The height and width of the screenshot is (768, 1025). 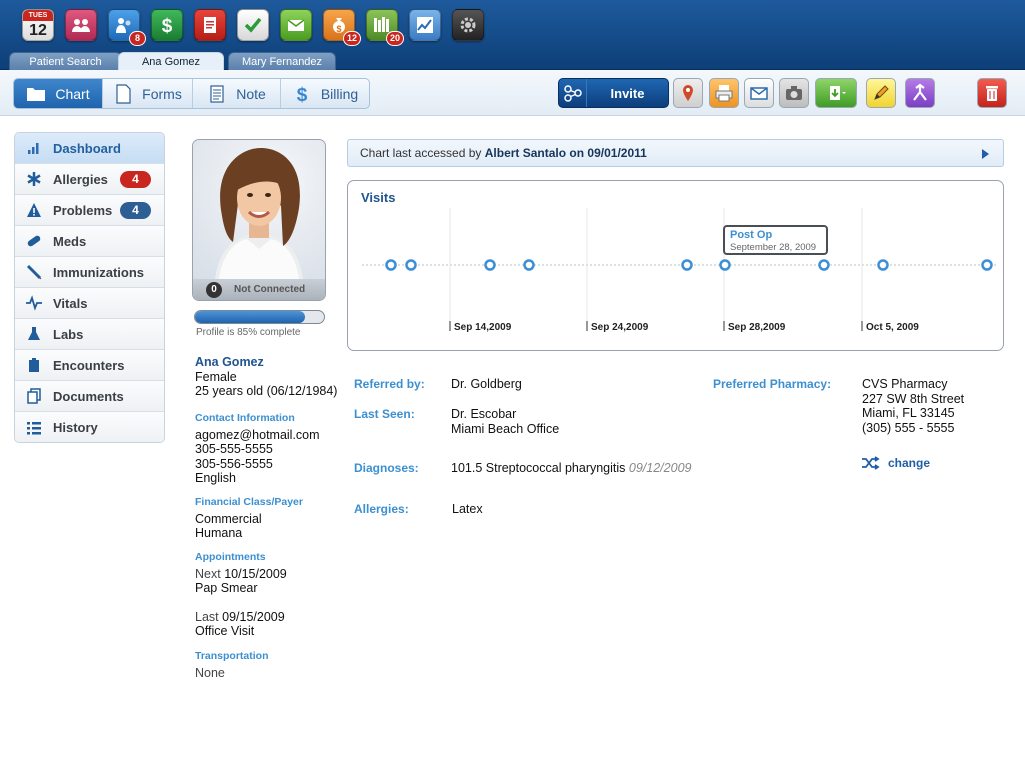 I want to click on asterisk-icon, so click(x=34, y=179).